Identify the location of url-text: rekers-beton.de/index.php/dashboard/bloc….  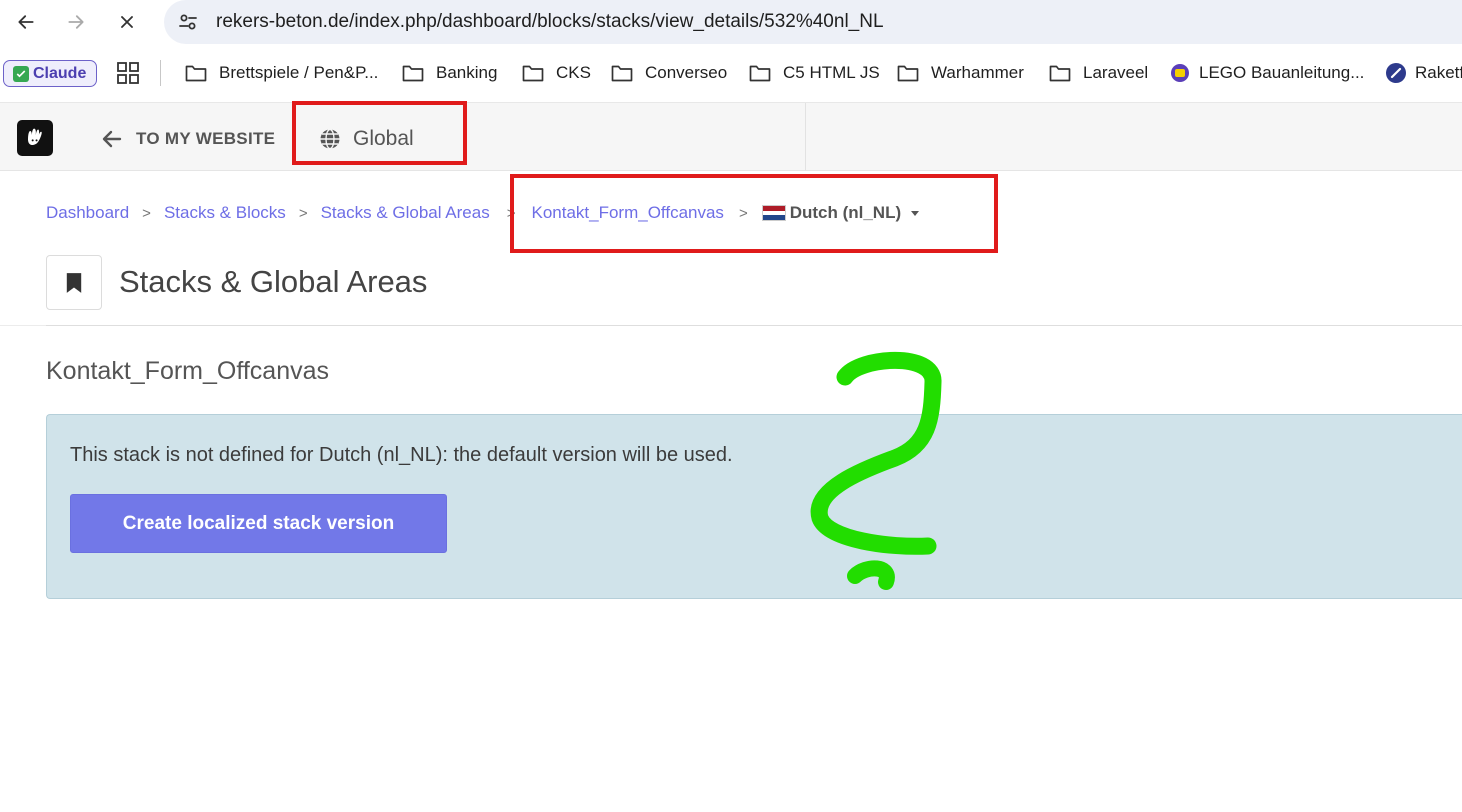
(550, 22).